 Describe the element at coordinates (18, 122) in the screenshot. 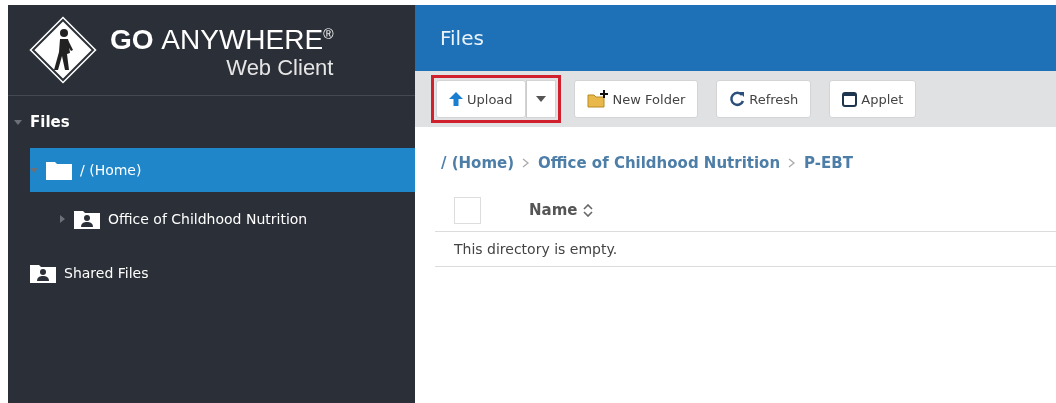

I see `expanded-arrow-icon` at that location.